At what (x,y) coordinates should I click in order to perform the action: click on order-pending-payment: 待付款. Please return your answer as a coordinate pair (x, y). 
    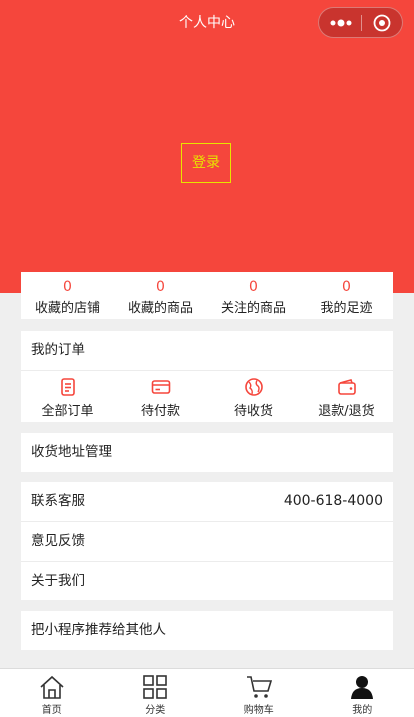
    Looking at the image, I should click on (160, 396).